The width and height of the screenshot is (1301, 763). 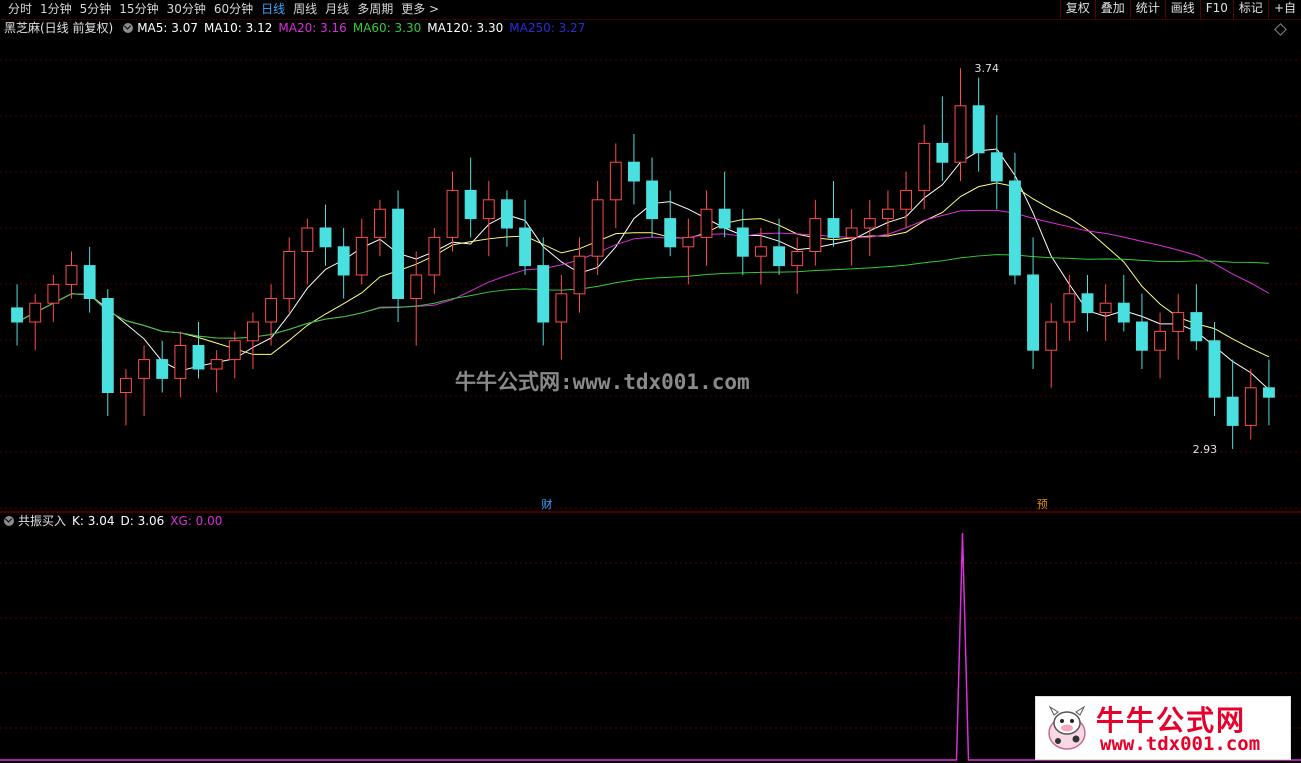 What do you see at coordinates (96, 9) in the screenshot?
I see `tab-2: 5分钟` at bounding box center [96, 9].